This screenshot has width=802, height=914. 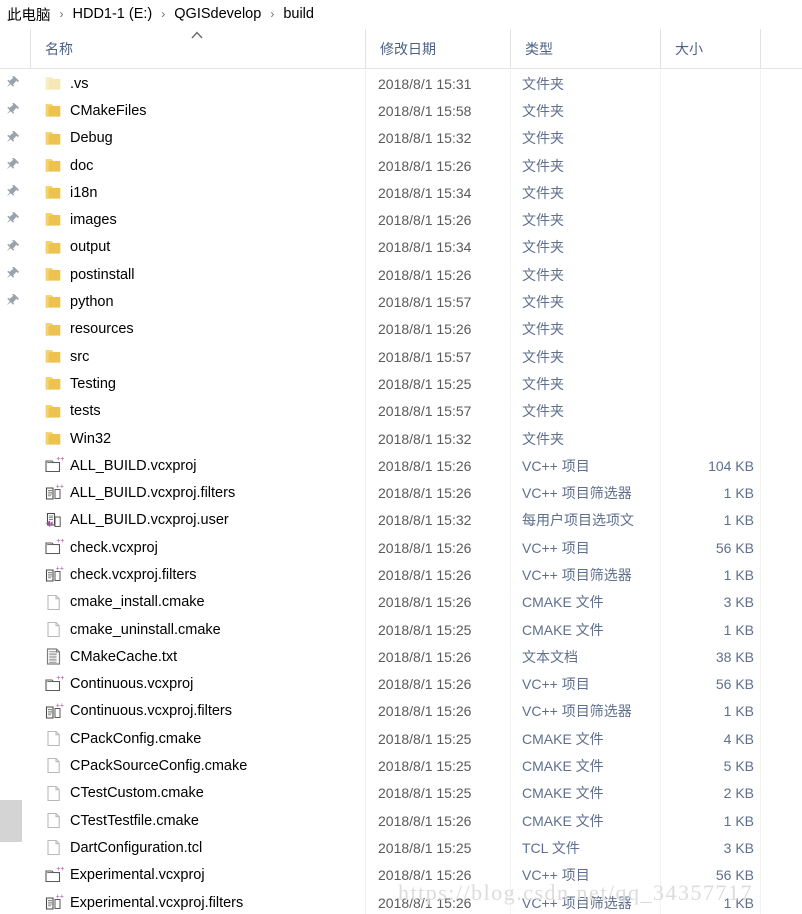 I want to click on scrollbar-thumb, so click(x=11, y=821).